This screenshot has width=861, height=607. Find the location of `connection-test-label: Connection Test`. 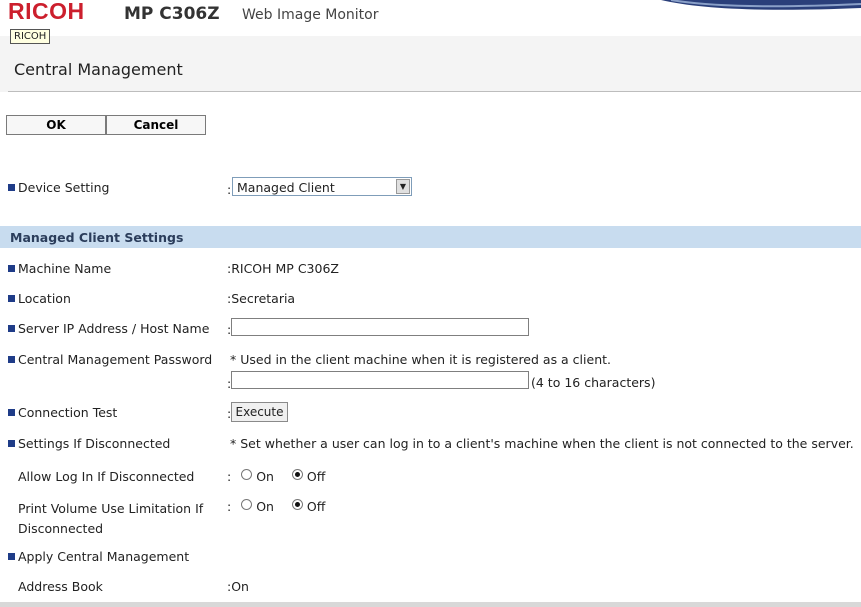

connection-test-label: Connection Test is located at coordinates (68, 412).